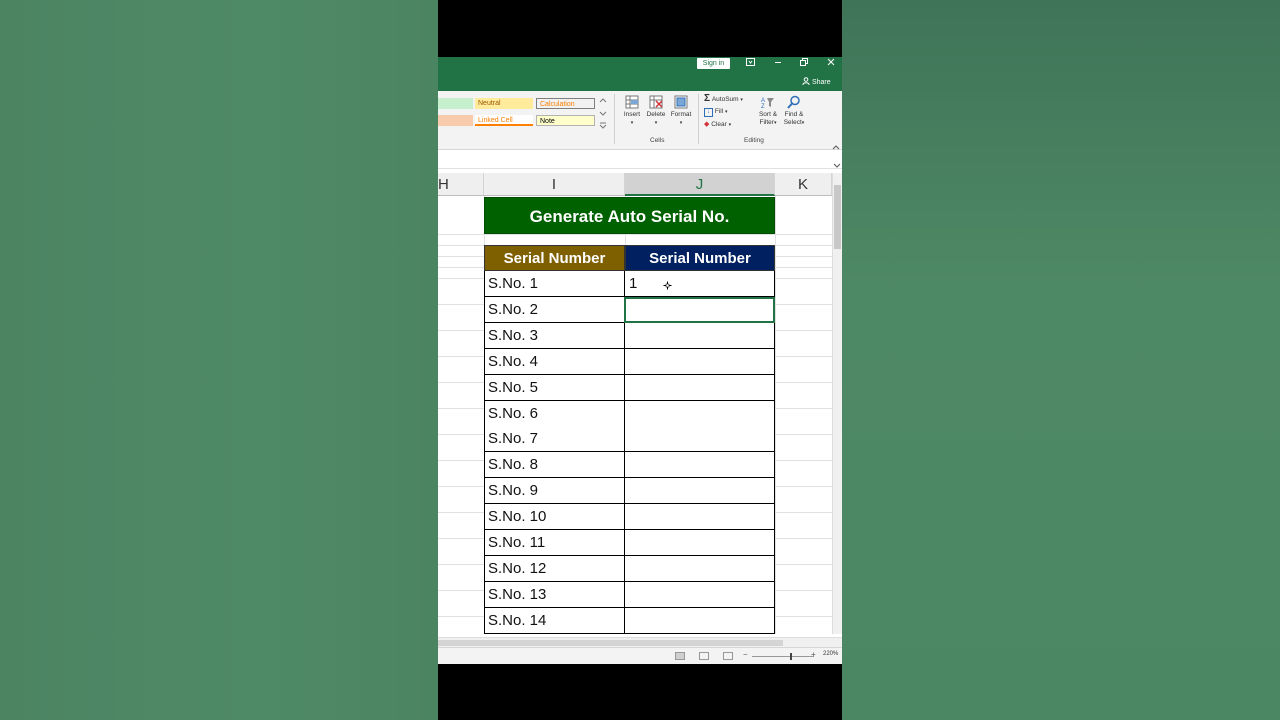 This screenshot has height=720, width=1280. Describe the element at coordinates (554, 309) in the screenshot. I see `cell-serial-label: S.No. 2` at that location.